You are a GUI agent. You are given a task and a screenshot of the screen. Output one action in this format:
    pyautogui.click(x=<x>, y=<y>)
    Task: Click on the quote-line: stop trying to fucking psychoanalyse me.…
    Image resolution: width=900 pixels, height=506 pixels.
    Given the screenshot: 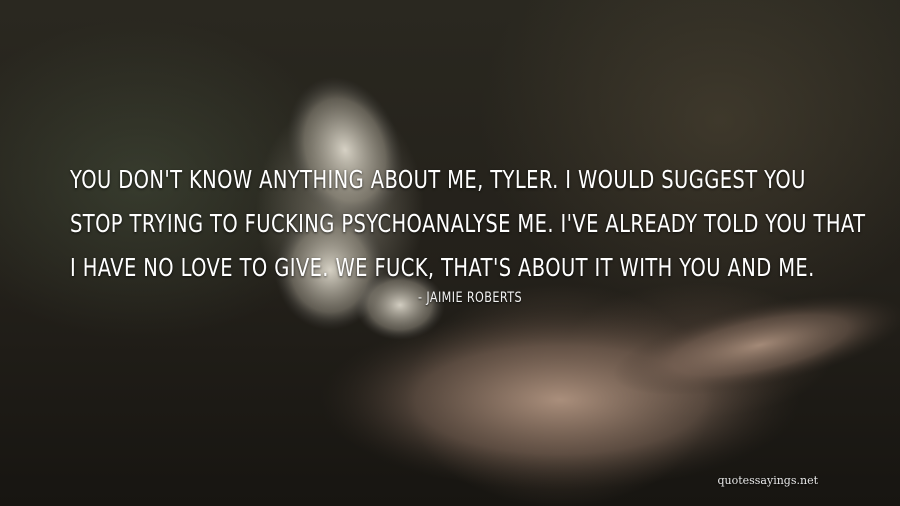 What is the action you would take?
    pyautogui.click(x=468, y=223)
    